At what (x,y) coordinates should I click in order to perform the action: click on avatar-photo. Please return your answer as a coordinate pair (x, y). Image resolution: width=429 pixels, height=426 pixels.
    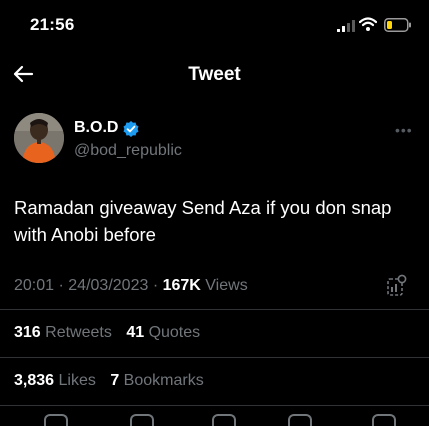
    Looking at the image, I should click on (39, 138).